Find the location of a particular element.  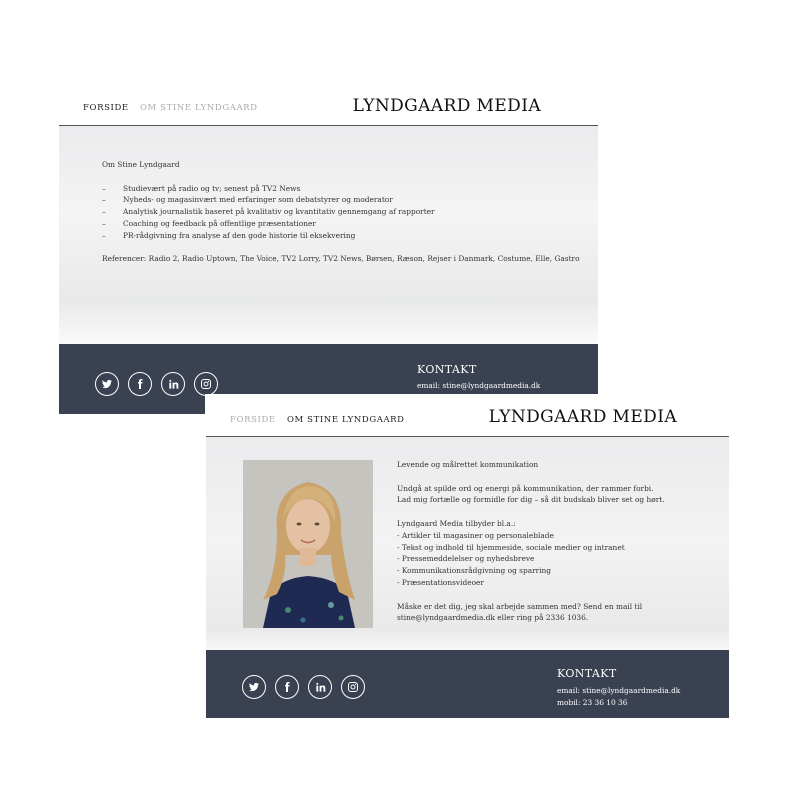

offers-heading: Lyndgaard Media tilbyder bl.a.: is located at coordinates (456, 523).